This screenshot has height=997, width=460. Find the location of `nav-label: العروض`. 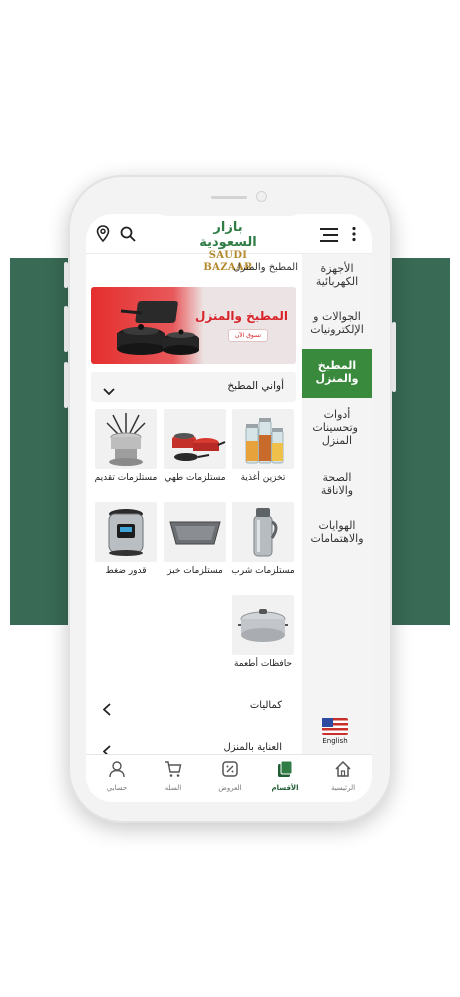

nav-label: العروض is located at coordinates (230, 788).